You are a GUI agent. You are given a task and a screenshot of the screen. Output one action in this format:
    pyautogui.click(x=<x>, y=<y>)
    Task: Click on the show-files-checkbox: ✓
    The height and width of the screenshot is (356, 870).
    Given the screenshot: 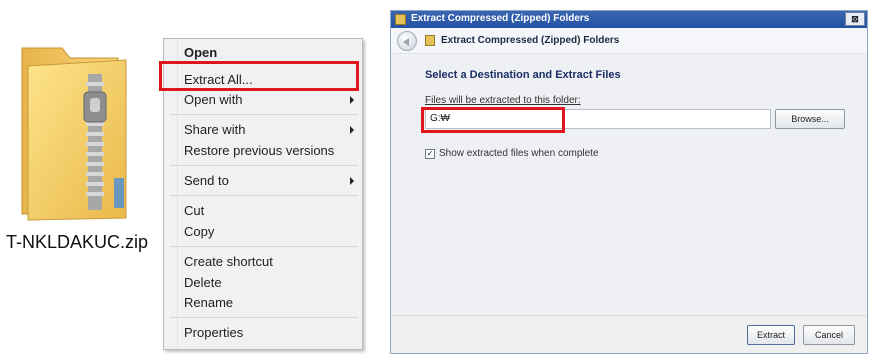 What is the action you would take?
    pyautogui.click(x=430, y=154)
    